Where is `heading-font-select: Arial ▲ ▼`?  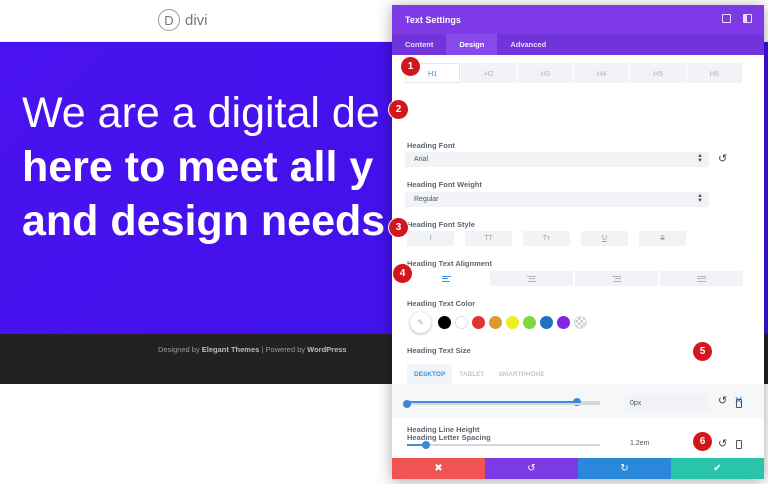 heading-font-select: Arial ▲ ▼ is located at coordinates (557, 159).